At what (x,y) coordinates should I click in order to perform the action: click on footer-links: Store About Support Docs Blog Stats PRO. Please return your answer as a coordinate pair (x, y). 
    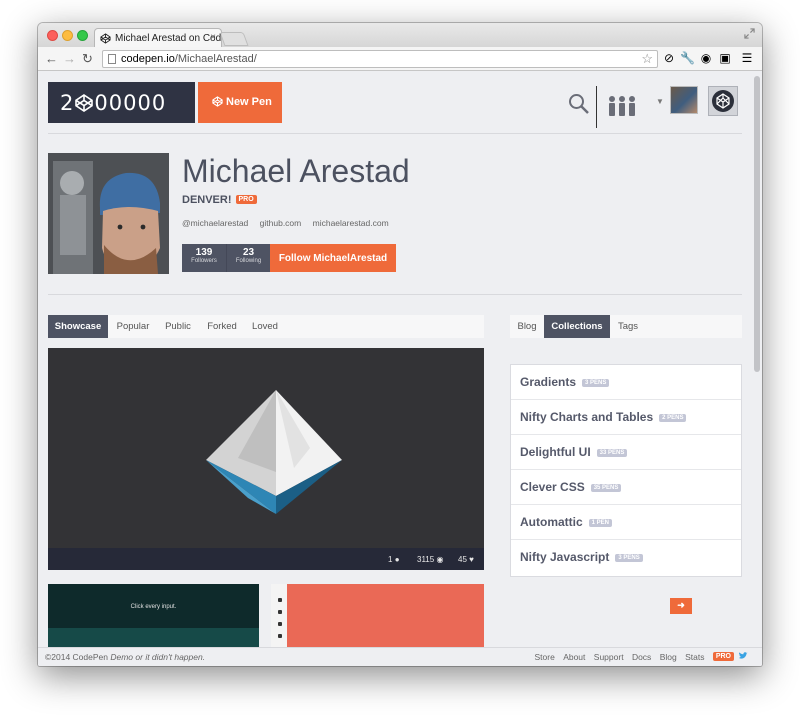
    Looking at the image, I should click on (631, 657).